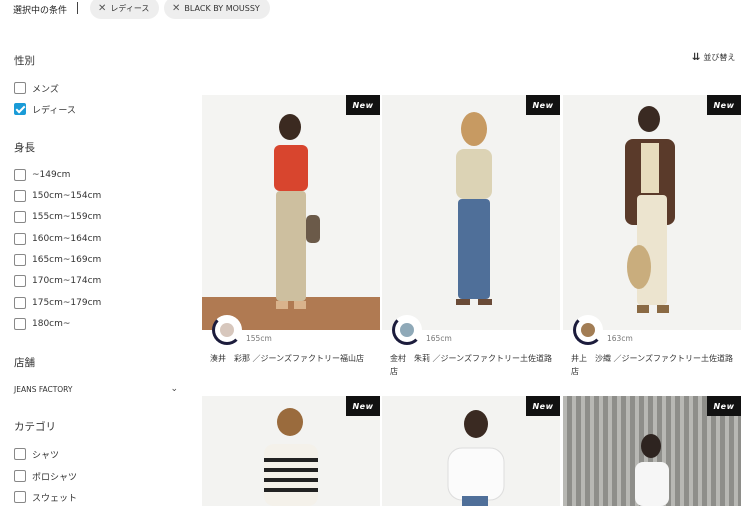  What do you see at coordinates (696, 57) in the screenshot?
I see `sort-icon: ⇊` at bounding box center [696, 57].